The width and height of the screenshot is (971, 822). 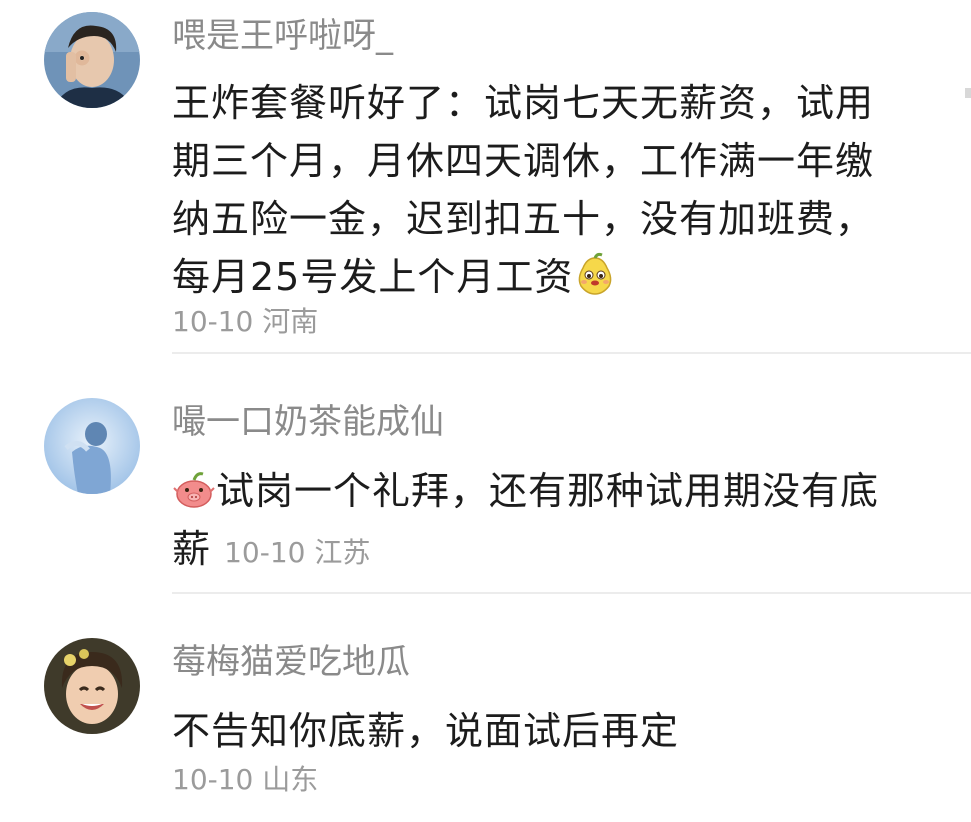 I want to click on scrollbar-marker, so click(x=968, y=93).